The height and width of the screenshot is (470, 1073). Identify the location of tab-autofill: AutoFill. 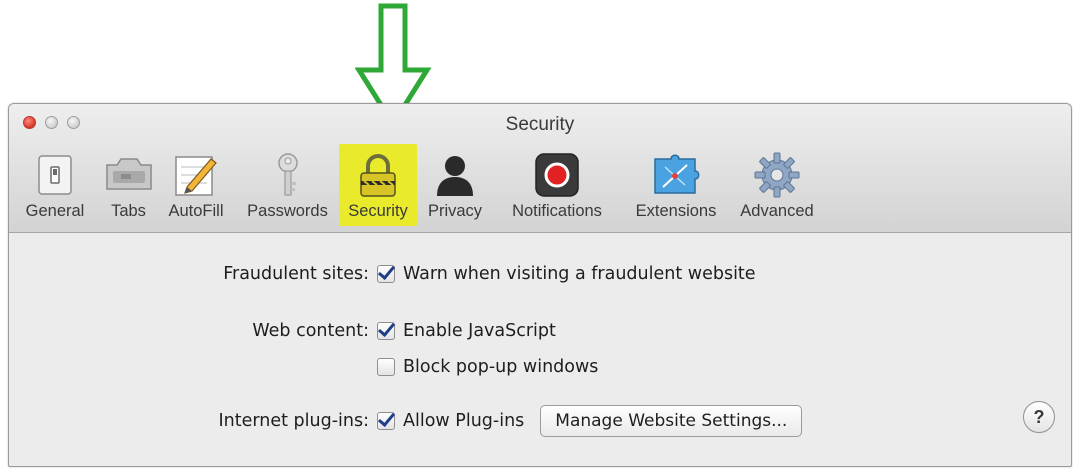
(196, 185).